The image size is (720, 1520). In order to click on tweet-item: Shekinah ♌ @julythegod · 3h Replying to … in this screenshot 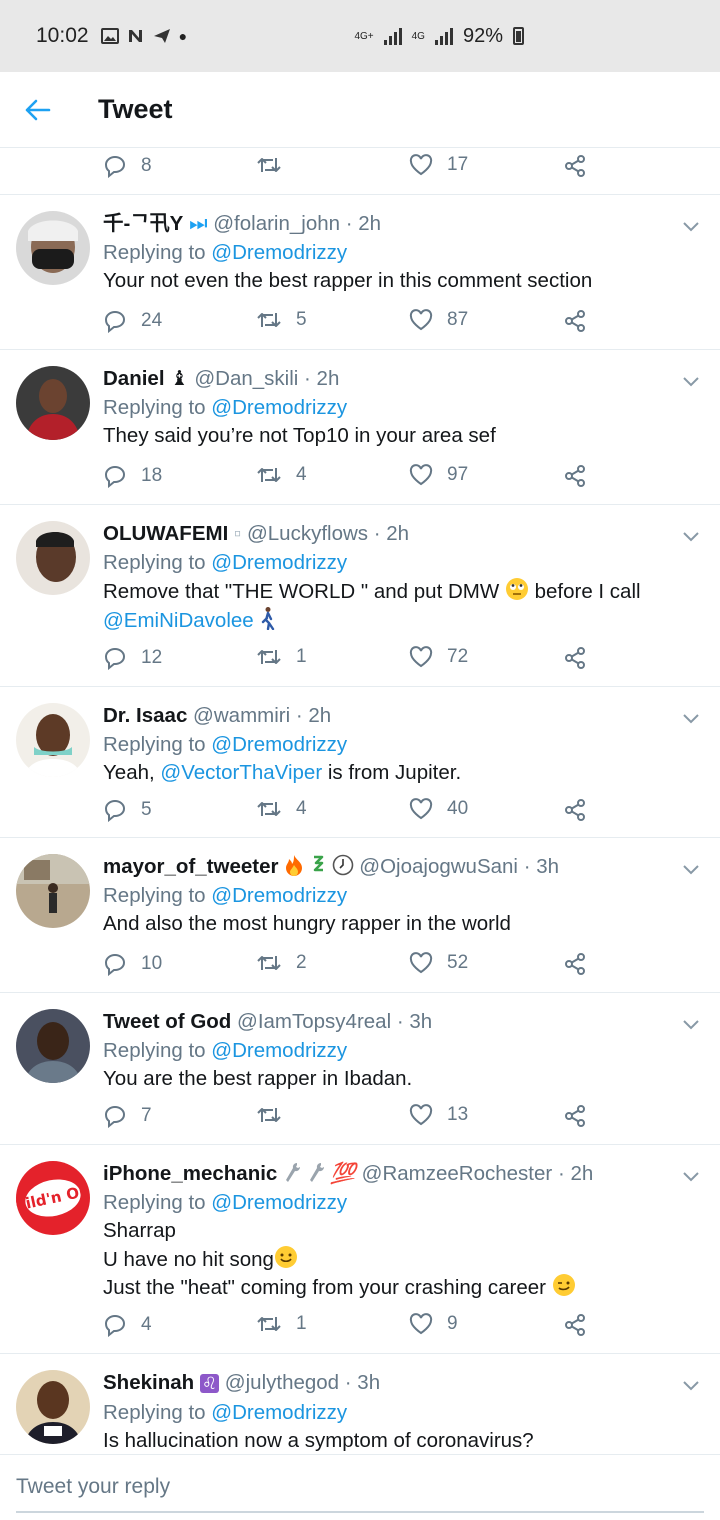, I will do `click(360, 1404)`.